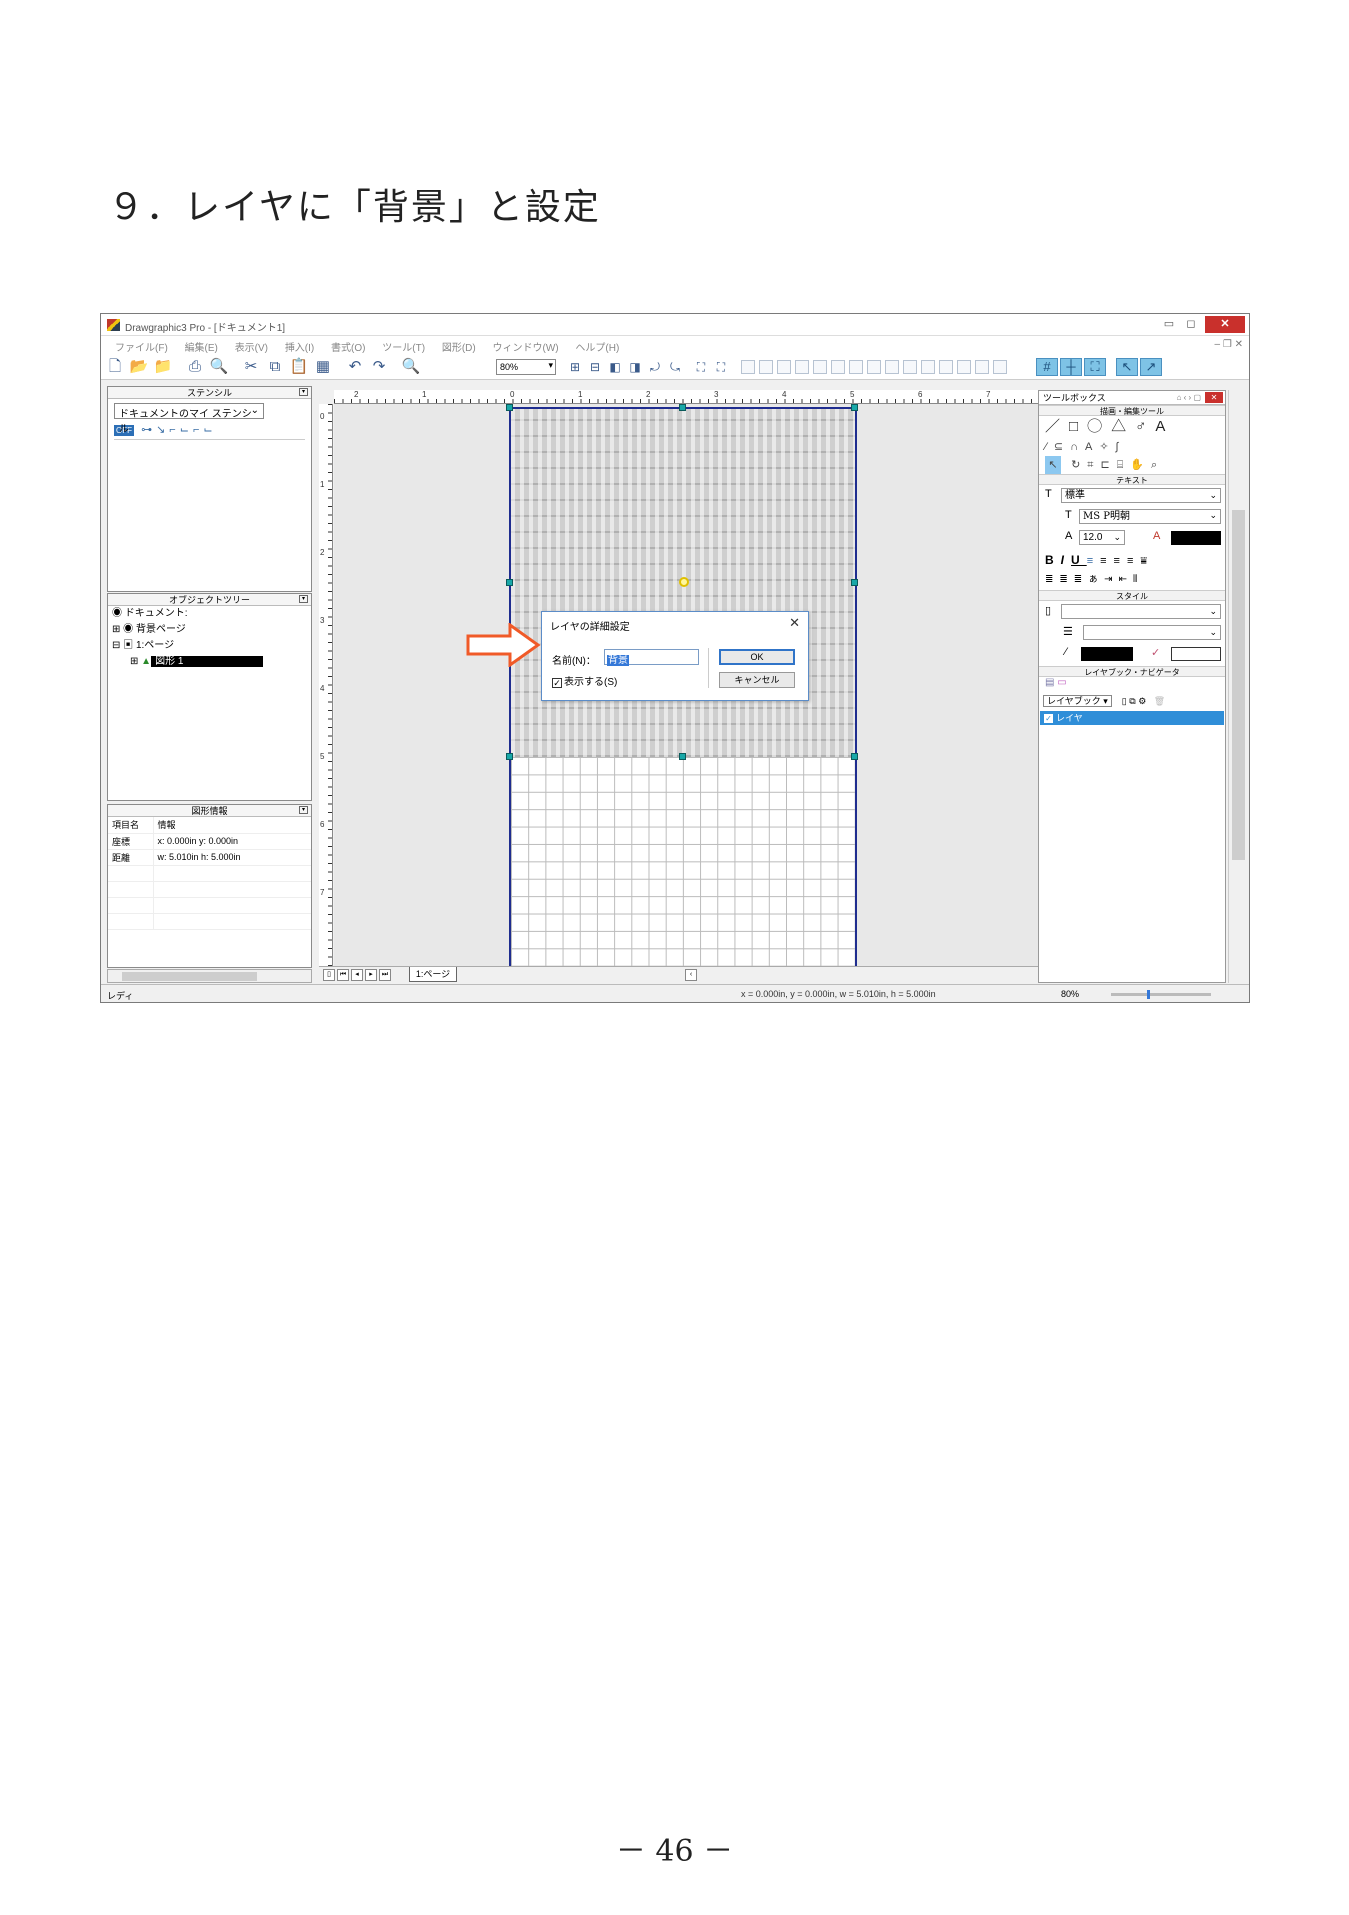 The image size is (1349, 1915). Describe the element at coordinates (1047, 367) in the screenshot. I see `grid-icon: #` at that location.